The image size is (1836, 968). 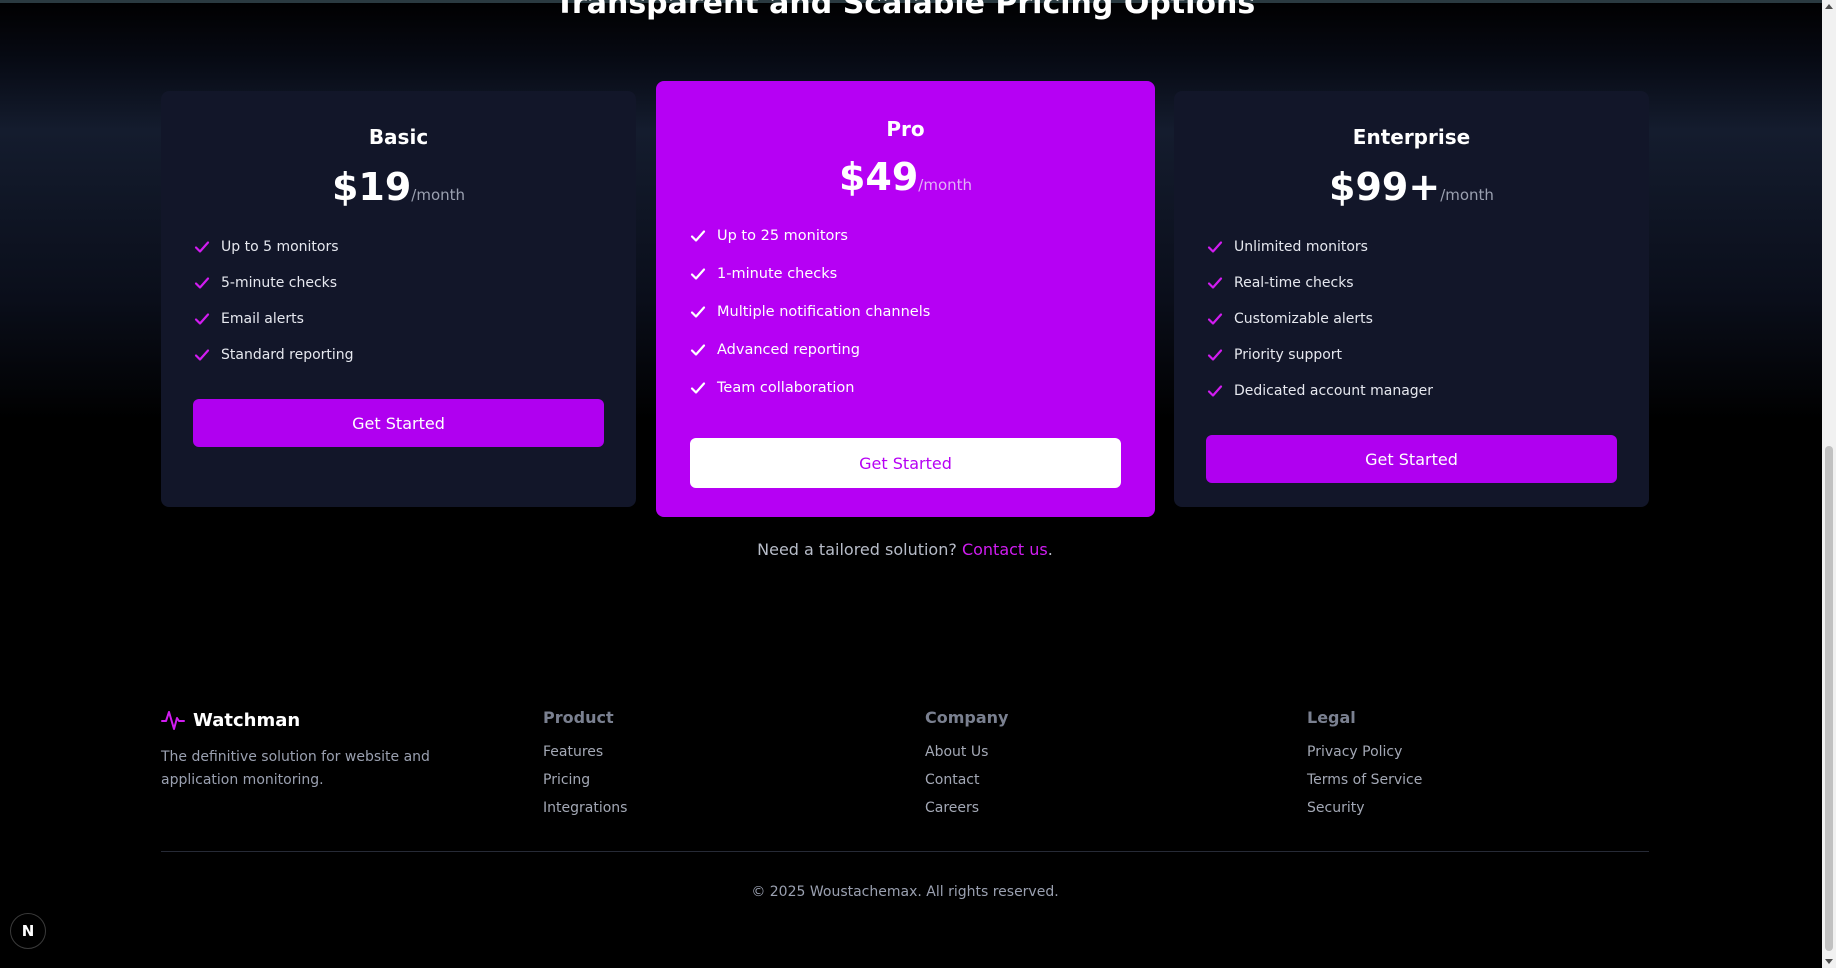 What do you see at coordinates (786, 388) in the screenshot?
I see `feature-label: Team collaboration` at bounding box center [786, 388].